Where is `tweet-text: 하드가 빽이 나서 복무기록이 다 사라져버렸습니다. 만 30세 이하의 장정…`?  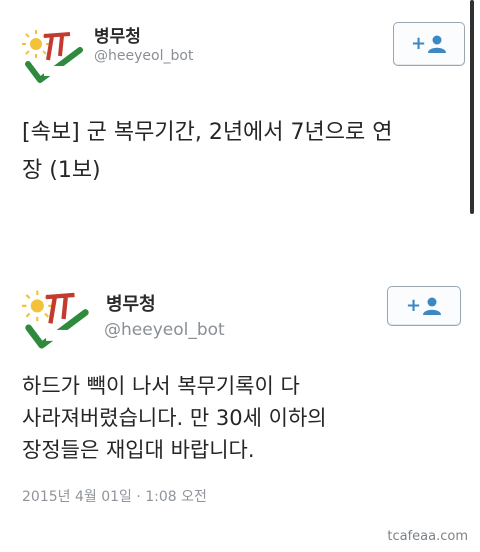
tweet-text: 하드가 빽이 나서 복무기록이 다 사라져버렸습니다. 만 30세 이하의 장정… is located at coordinates (174, 418).